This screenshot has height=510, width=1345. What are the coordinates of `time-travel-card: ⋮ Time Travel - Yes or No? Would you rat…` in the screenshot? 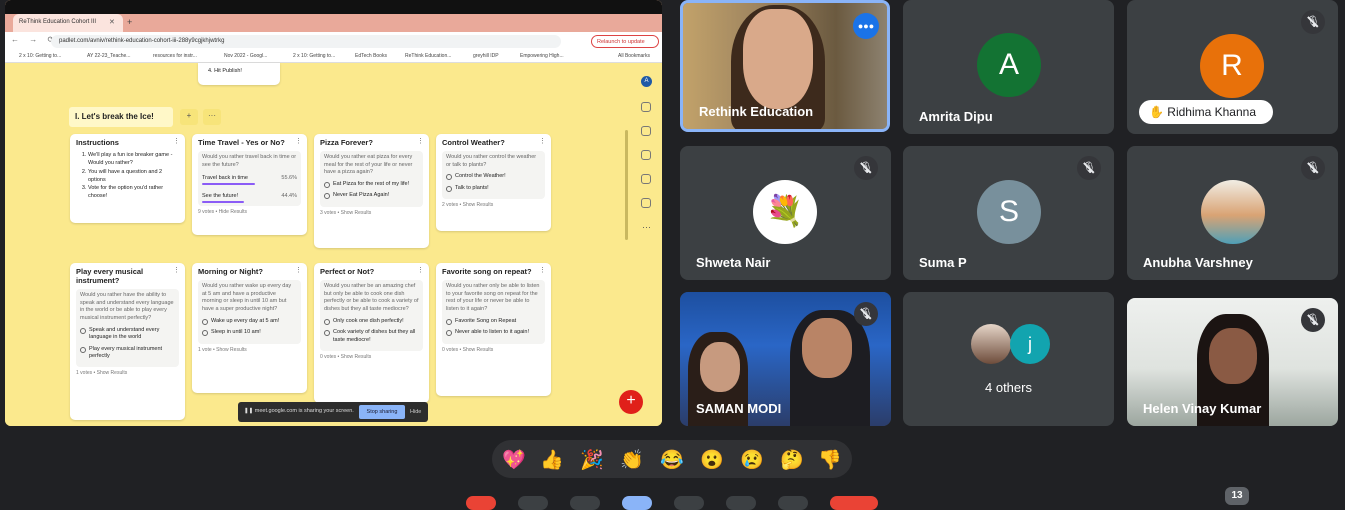 It's located at (249, 184).